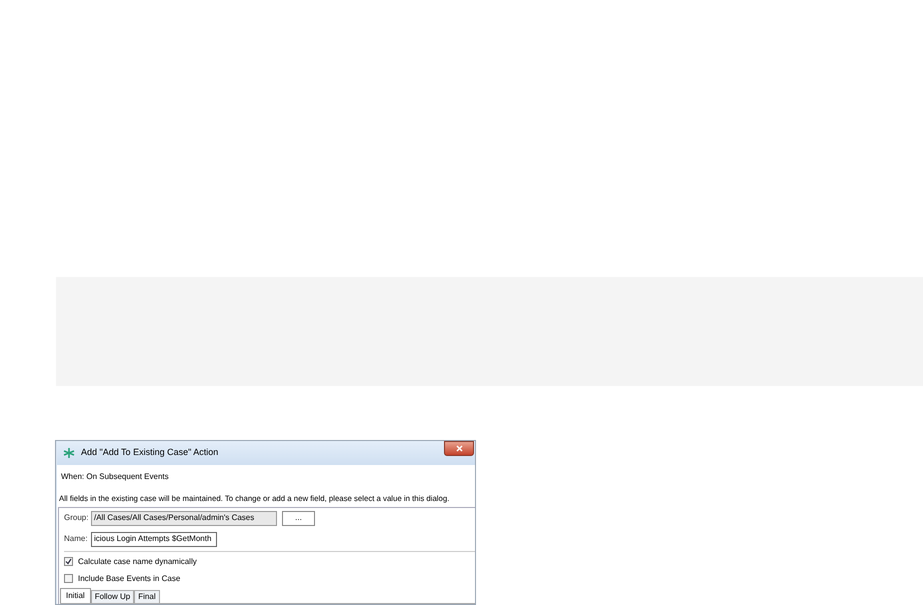 The height and width of the screenshot is (605, 923). I want to click on star-icon, so click(69, 453).